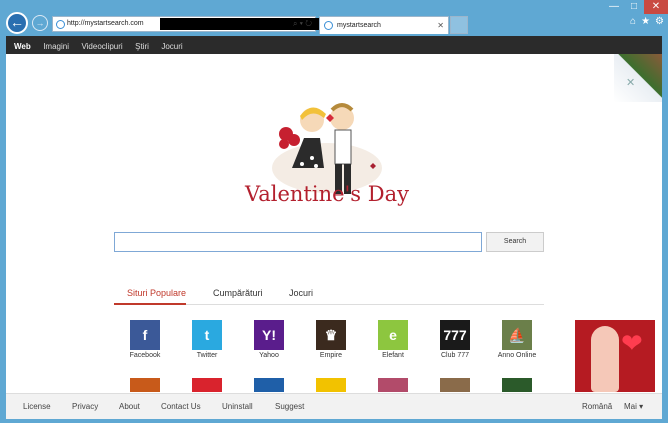  I want to click on frame-bottom, so click(334, 421).